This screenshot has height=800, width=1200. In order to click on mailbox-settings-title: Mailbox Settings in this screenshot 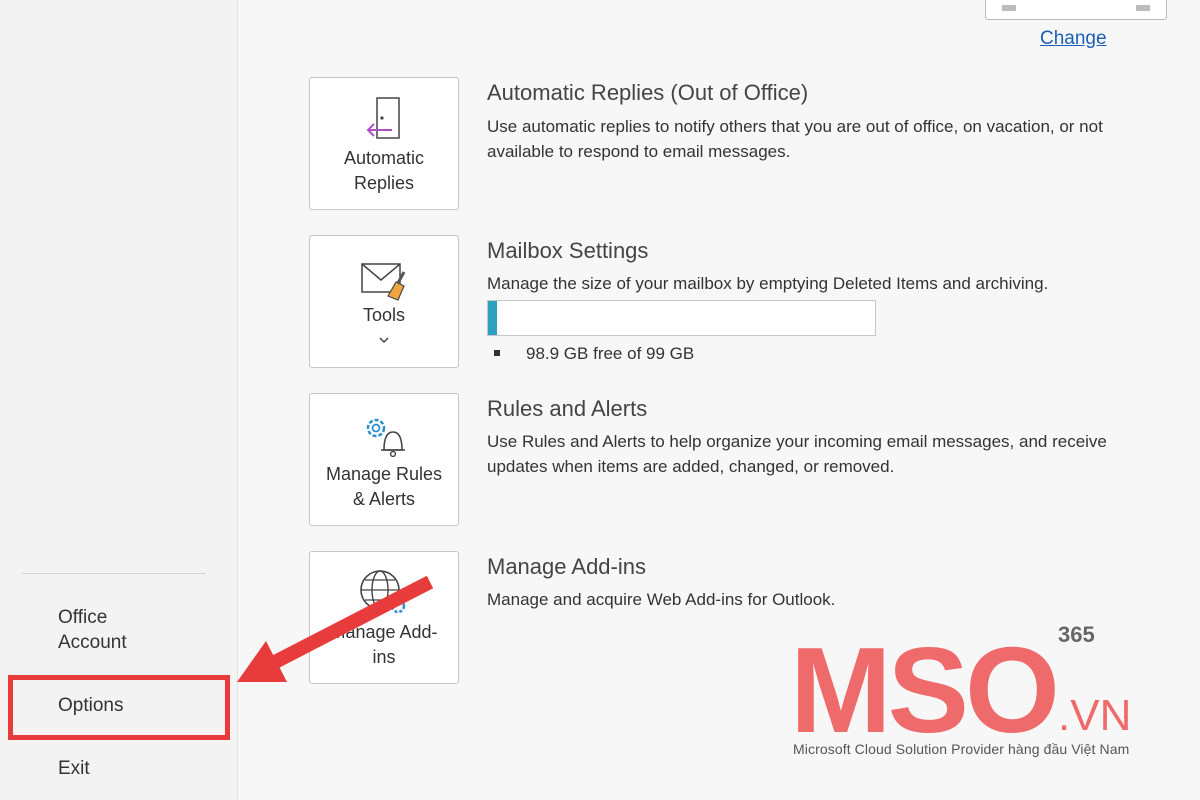, I will do `click(568, 250)`.